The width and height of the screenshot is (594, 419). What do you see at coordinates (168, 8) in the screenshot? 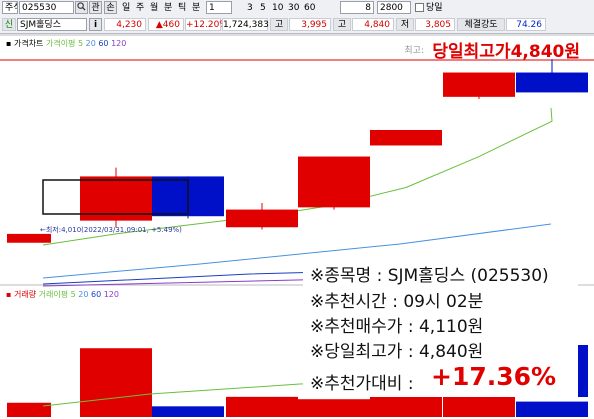
I see `period-minute: 분` at bounding box center [168, 8].